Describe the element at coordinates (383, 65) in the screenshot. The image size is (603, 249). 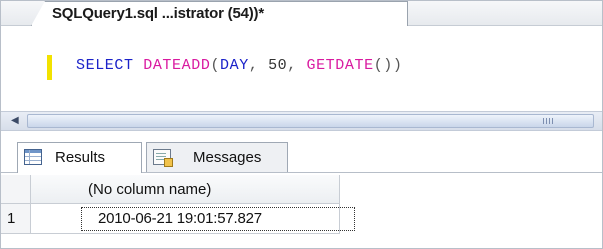
I see `getdate-parens: ()` at that location.